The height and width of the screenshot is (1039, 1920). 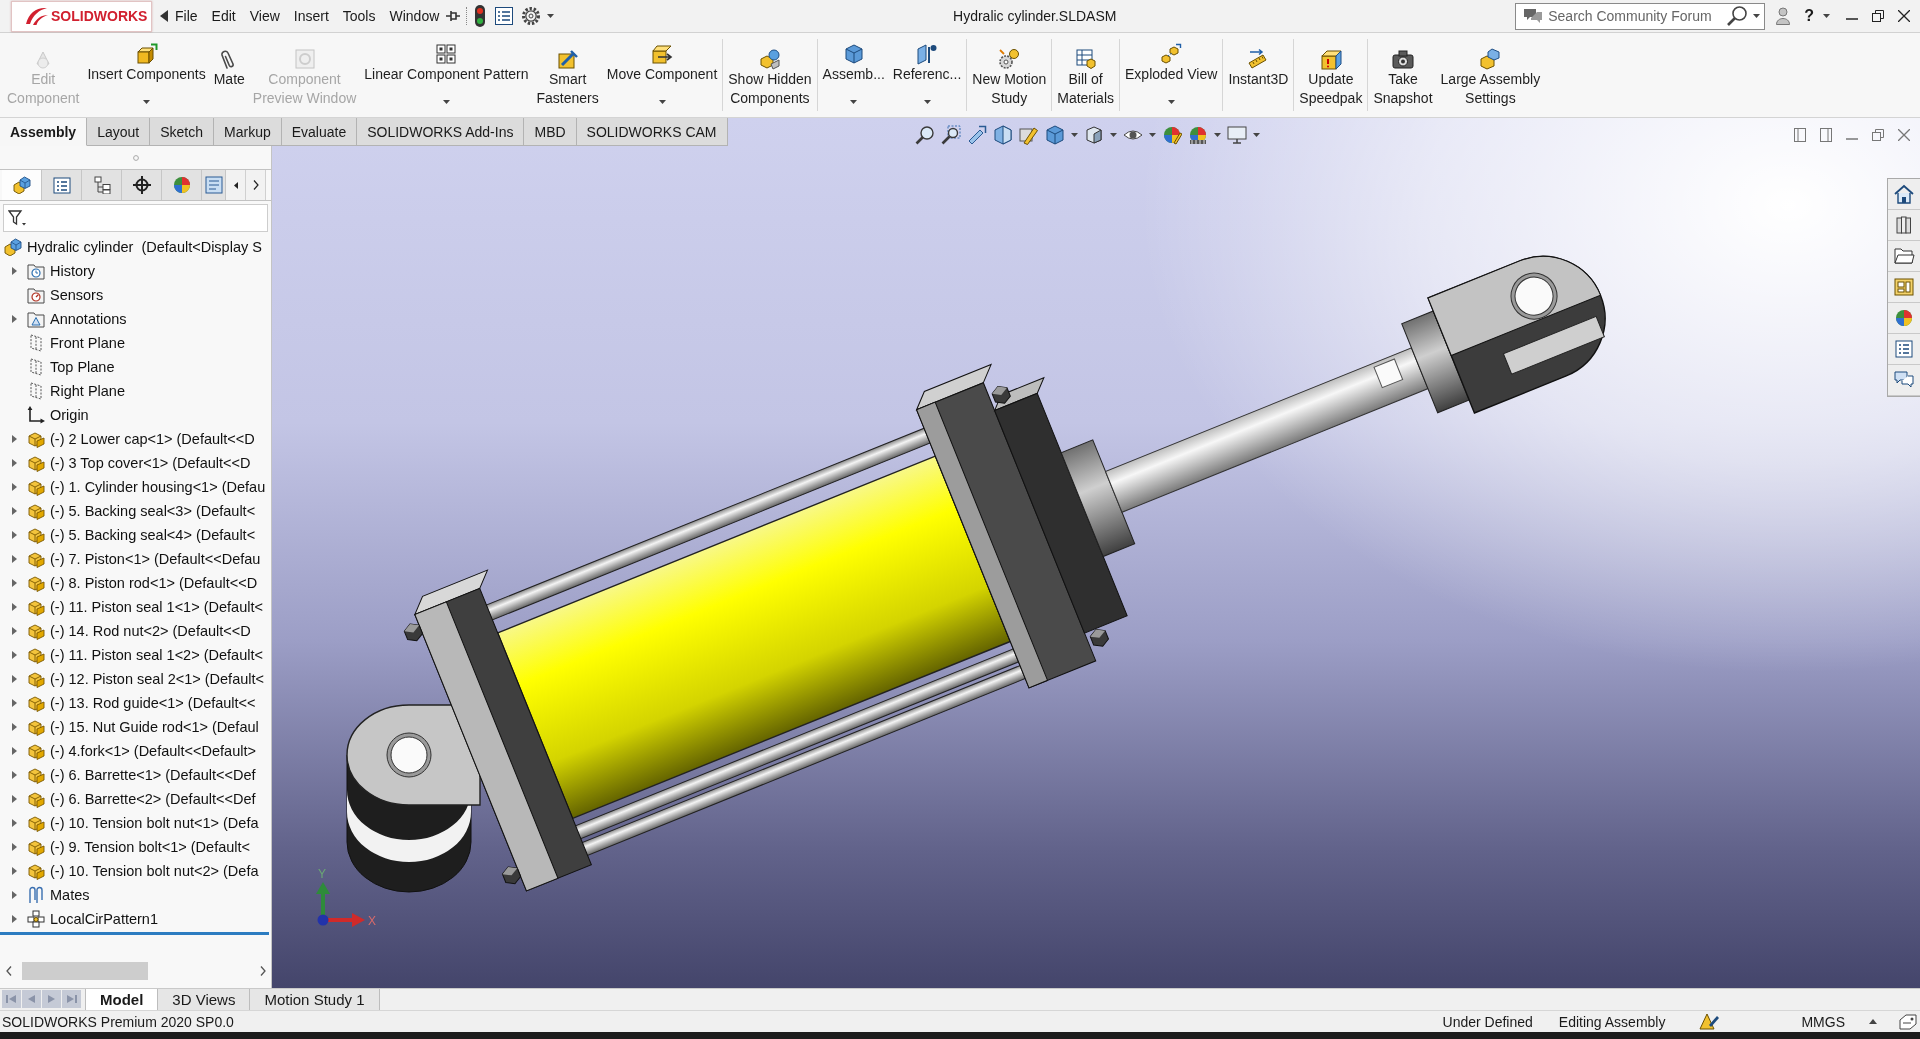 What do you see at coordinates (61, 271) in the screenshot?
I see `tree-item: History` at bounding box center [61, 271].